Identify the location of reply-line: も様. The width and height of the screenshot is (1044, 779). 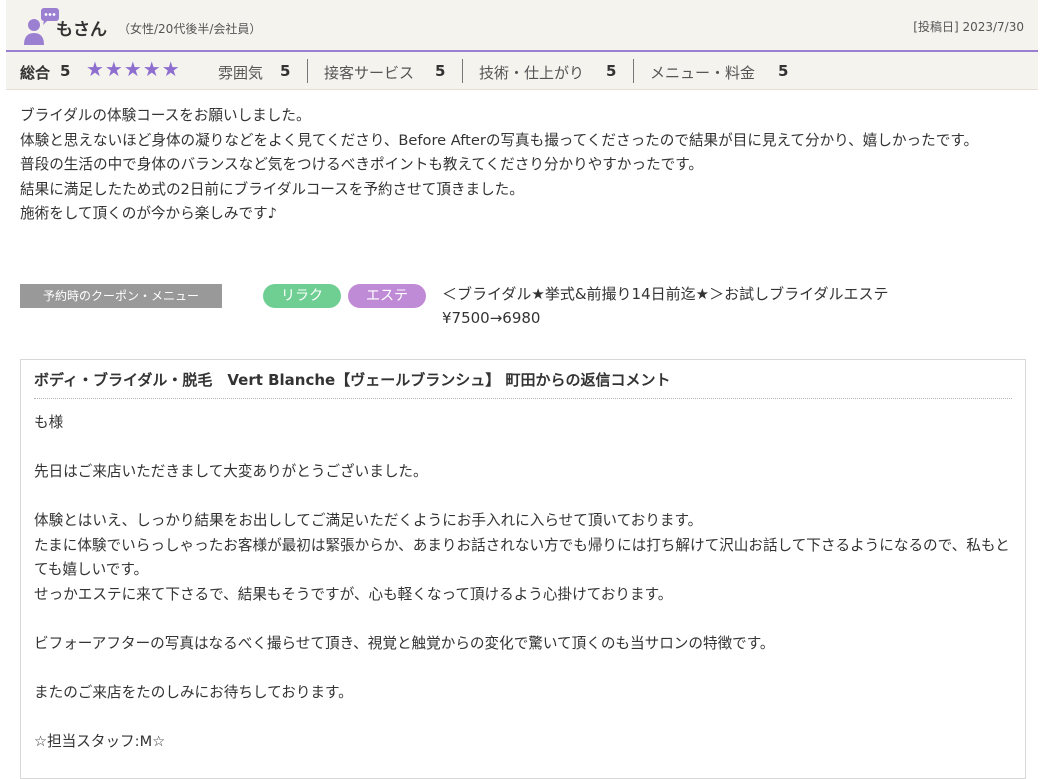
(49, 422).